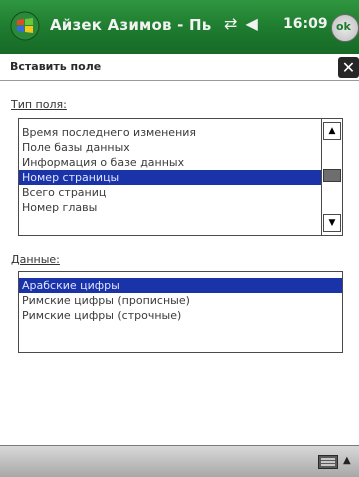 The height and width of the screenshot is (477, 359). I want to click on header-divider, so click(179, 80).